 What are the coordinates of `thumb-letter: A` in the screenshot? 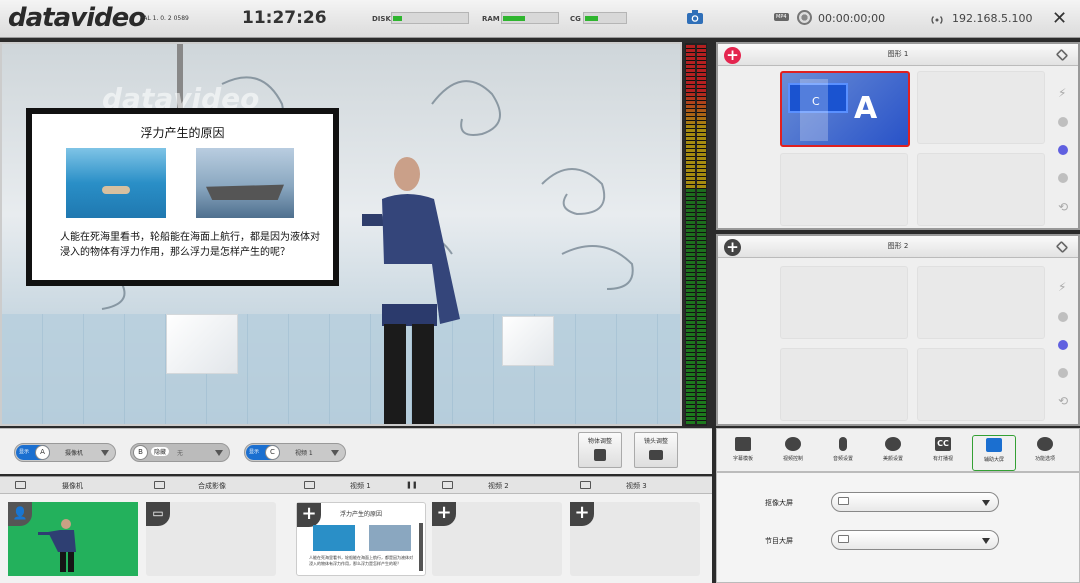 It's located at (866, 108).